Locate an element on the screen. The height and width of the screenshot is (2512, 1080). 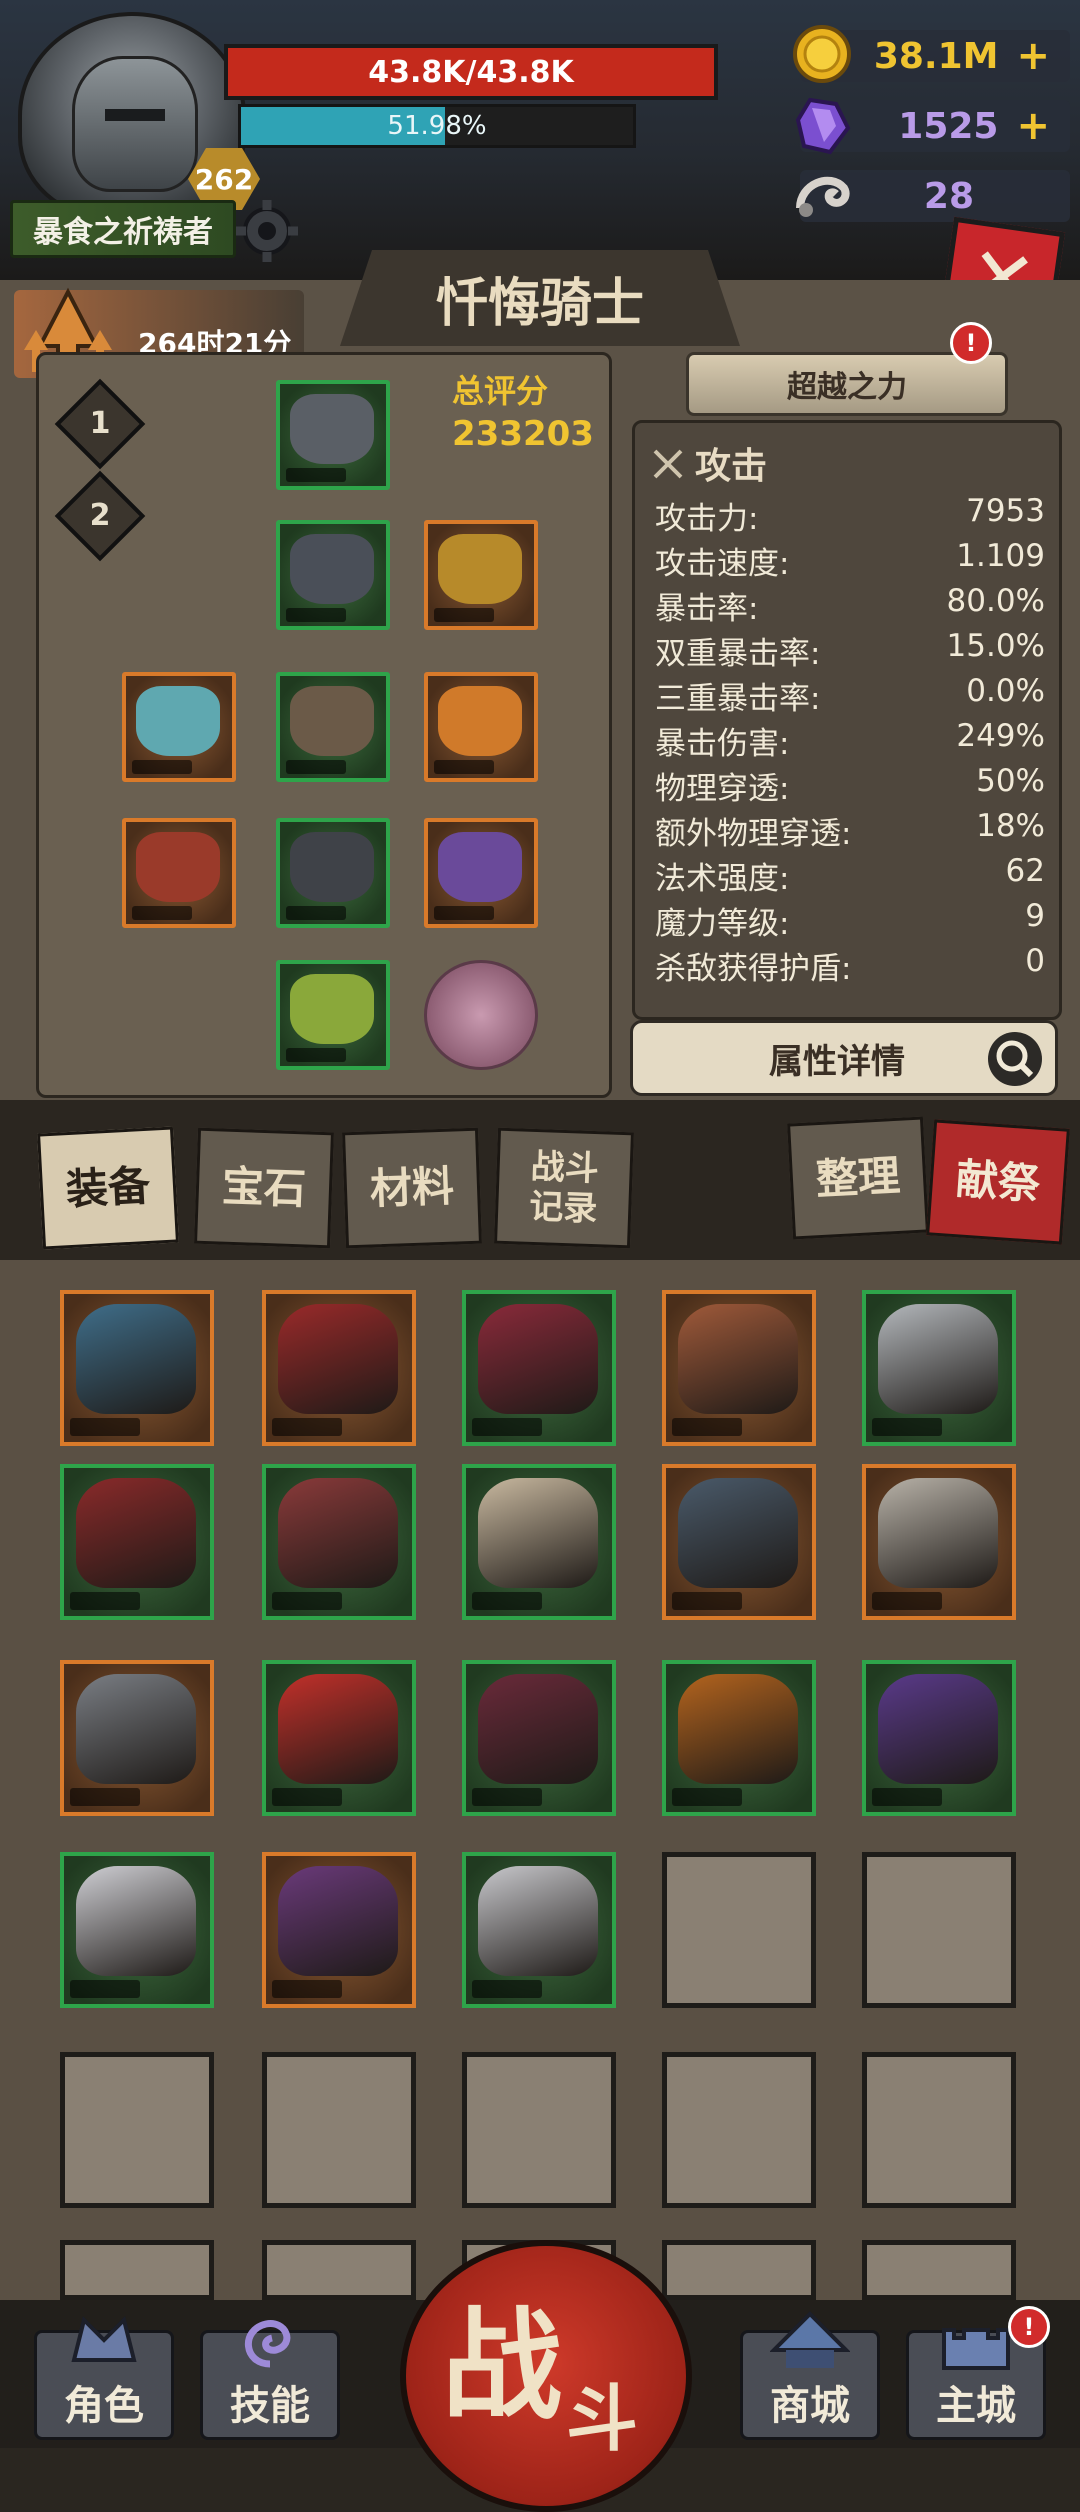
player-title: 暴食之祈祷者 is located at coordinates (123, 229).